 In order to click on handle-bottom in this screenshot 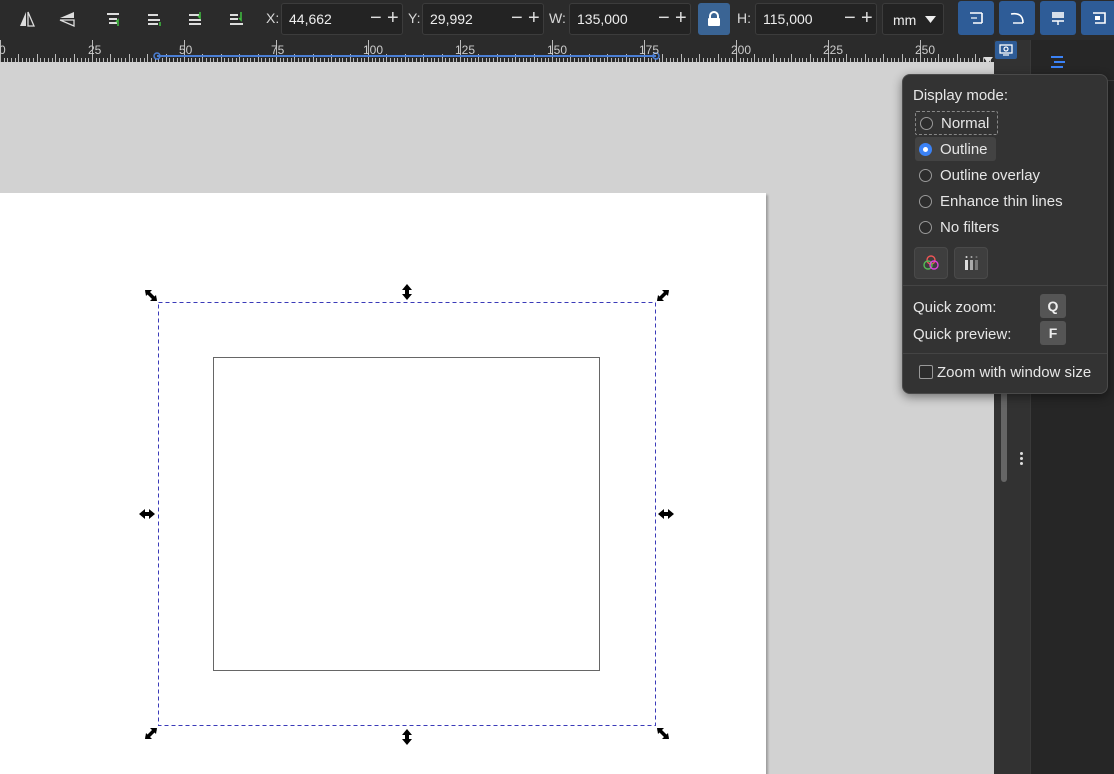, I will do `click(407, 737)`.